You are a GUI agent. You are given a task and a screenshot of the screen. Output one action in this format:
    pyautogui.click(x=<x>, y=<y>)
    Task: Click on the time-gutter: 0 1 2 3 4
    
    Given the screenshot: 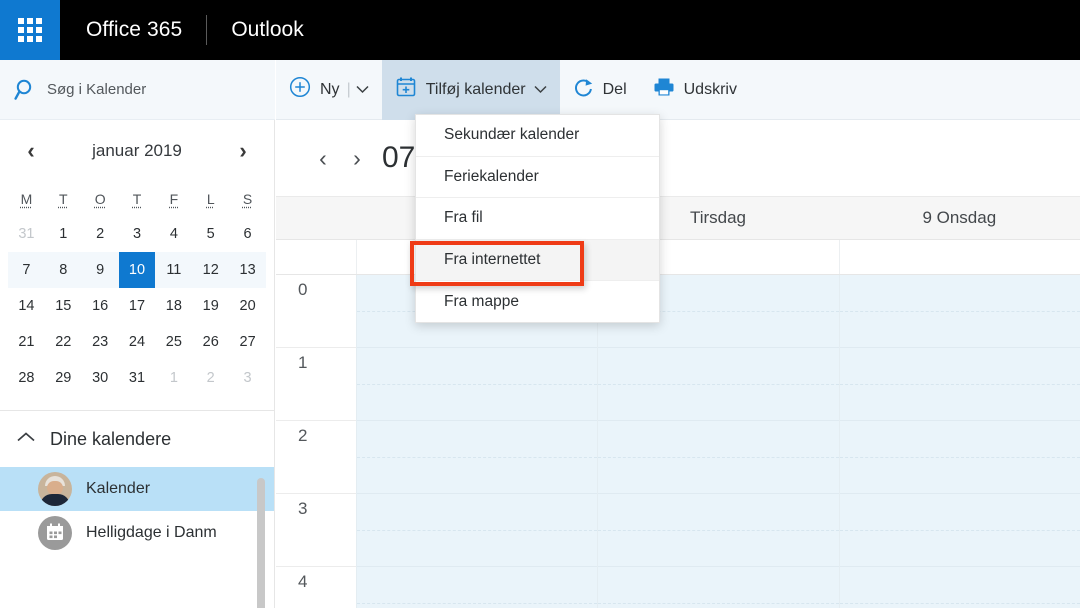 What is the action you would take?
    pyautogui.click(x=316, y=441)
    